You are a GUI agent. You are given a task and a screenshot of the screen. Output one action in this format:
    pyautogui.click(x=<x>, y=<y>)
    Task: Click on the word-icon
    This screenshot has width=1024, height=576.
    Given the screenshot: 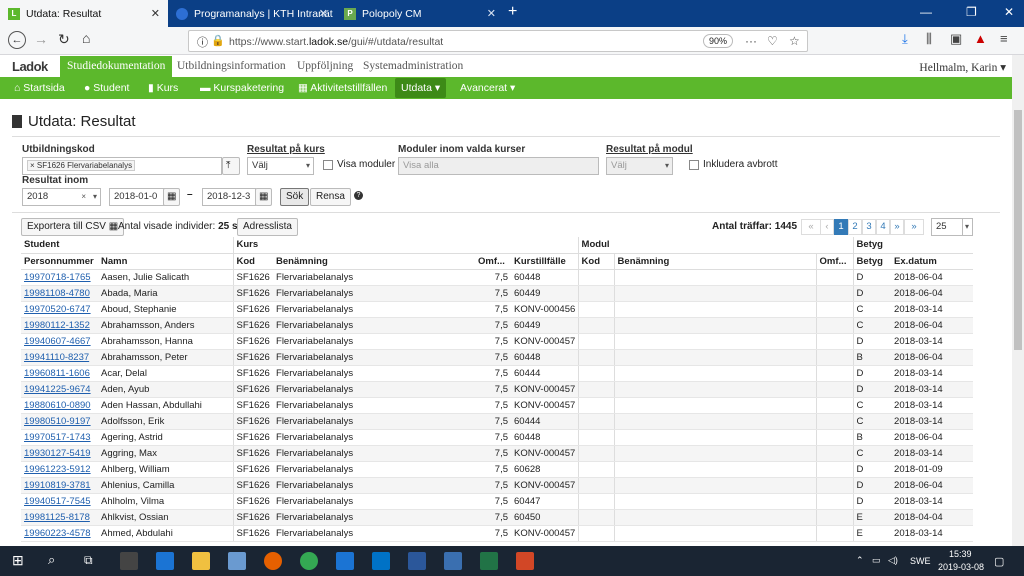 What is the action you would take?
    pyautogui.click(x=417, y=561)
    